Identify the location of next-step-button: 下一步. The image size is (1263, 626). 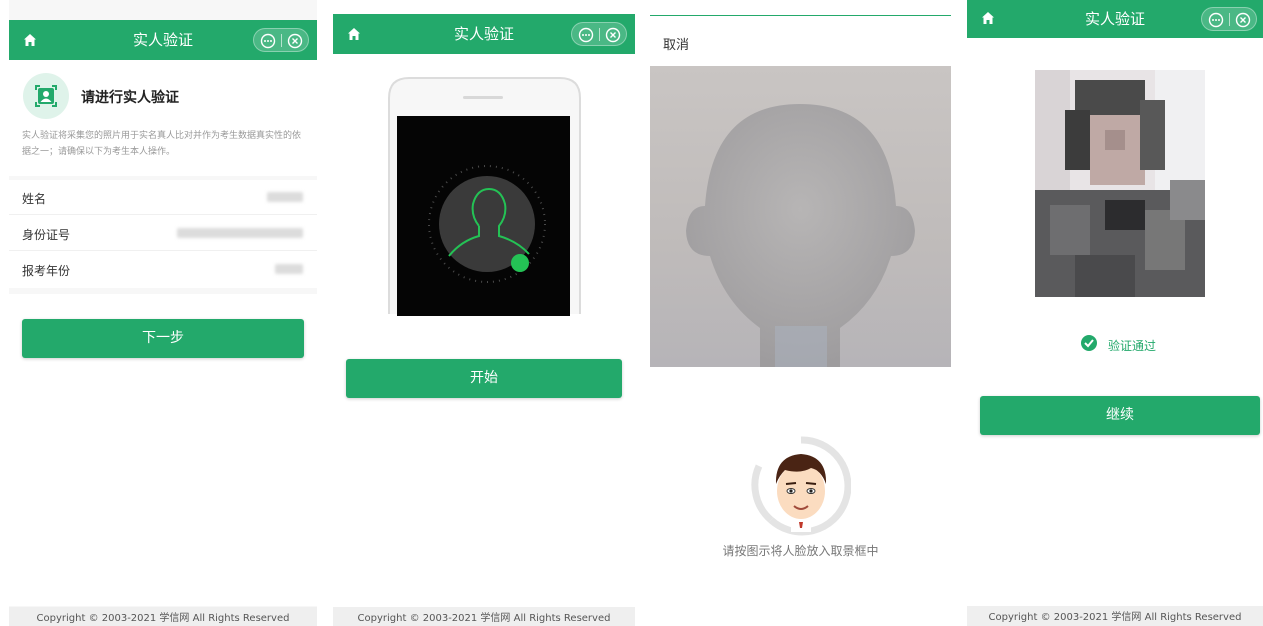
(163, 338).